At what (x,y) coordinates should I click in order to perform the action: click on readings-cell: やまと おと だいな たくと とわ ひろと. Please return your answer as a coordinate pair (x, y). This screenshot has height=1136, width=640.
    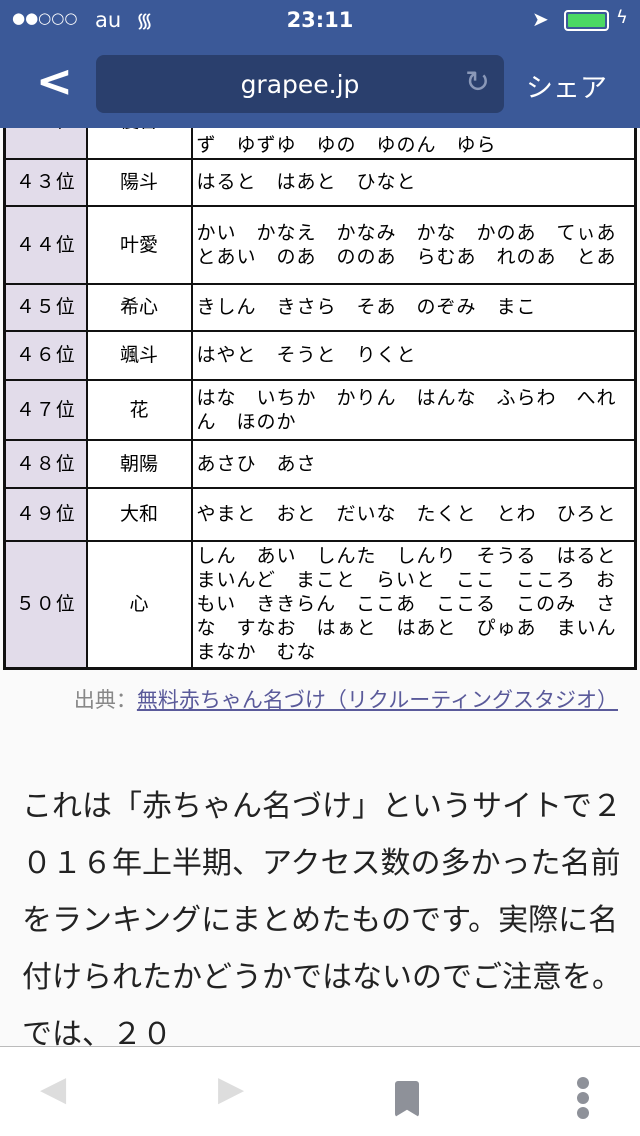
    Looking at the image, I should click on (413, 514).